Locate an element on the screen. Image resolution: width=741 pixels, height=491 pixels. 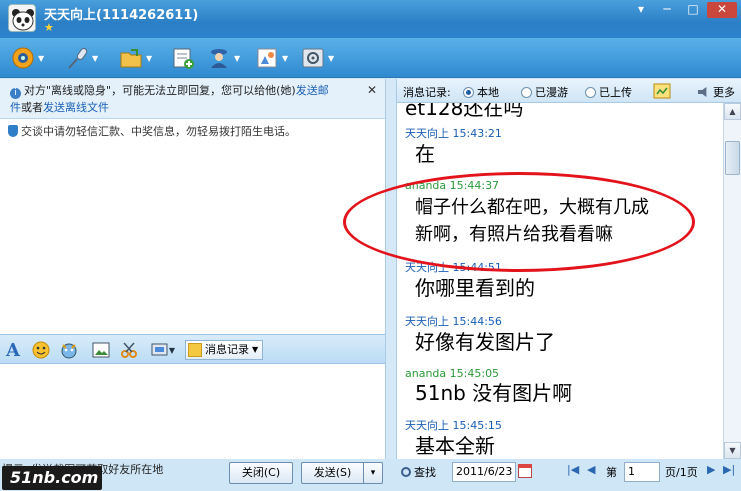
settings-button: ▼ is located at coordinates (317, 58).